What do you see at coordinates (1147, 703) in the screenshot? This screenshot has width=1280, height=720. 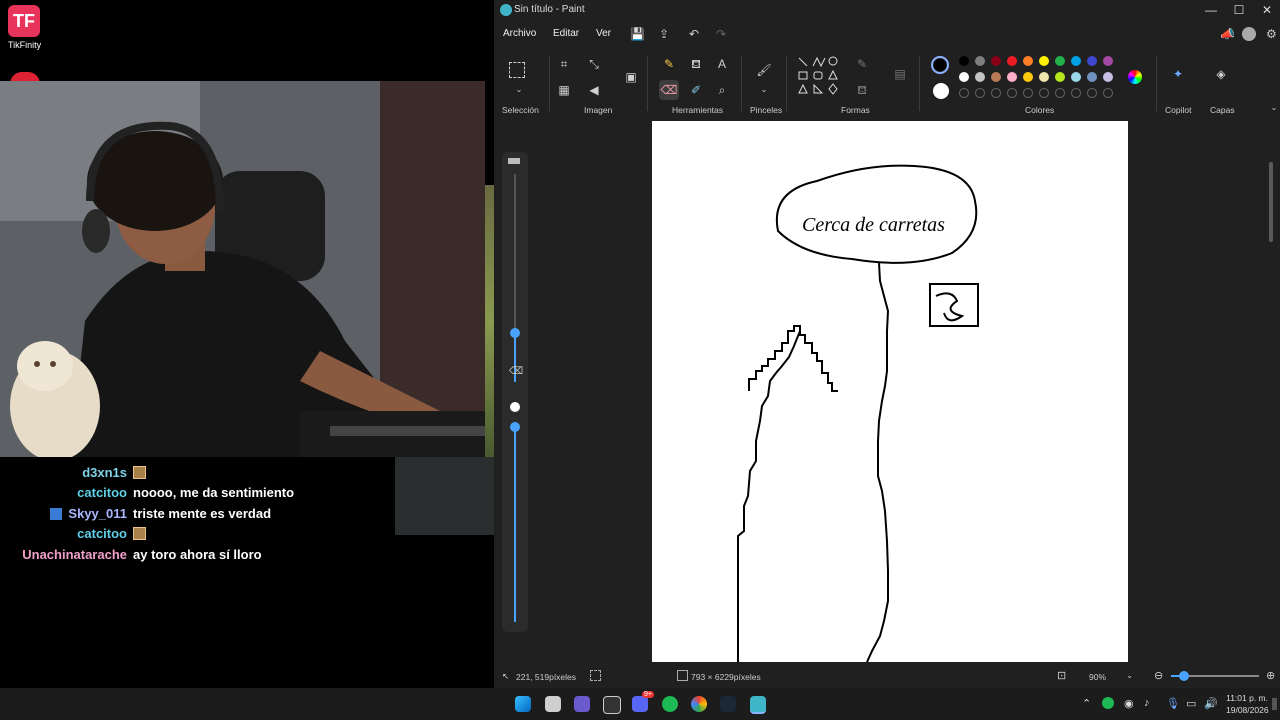 I see `audio-icon: ♪` at bounding box center [1147, 703].